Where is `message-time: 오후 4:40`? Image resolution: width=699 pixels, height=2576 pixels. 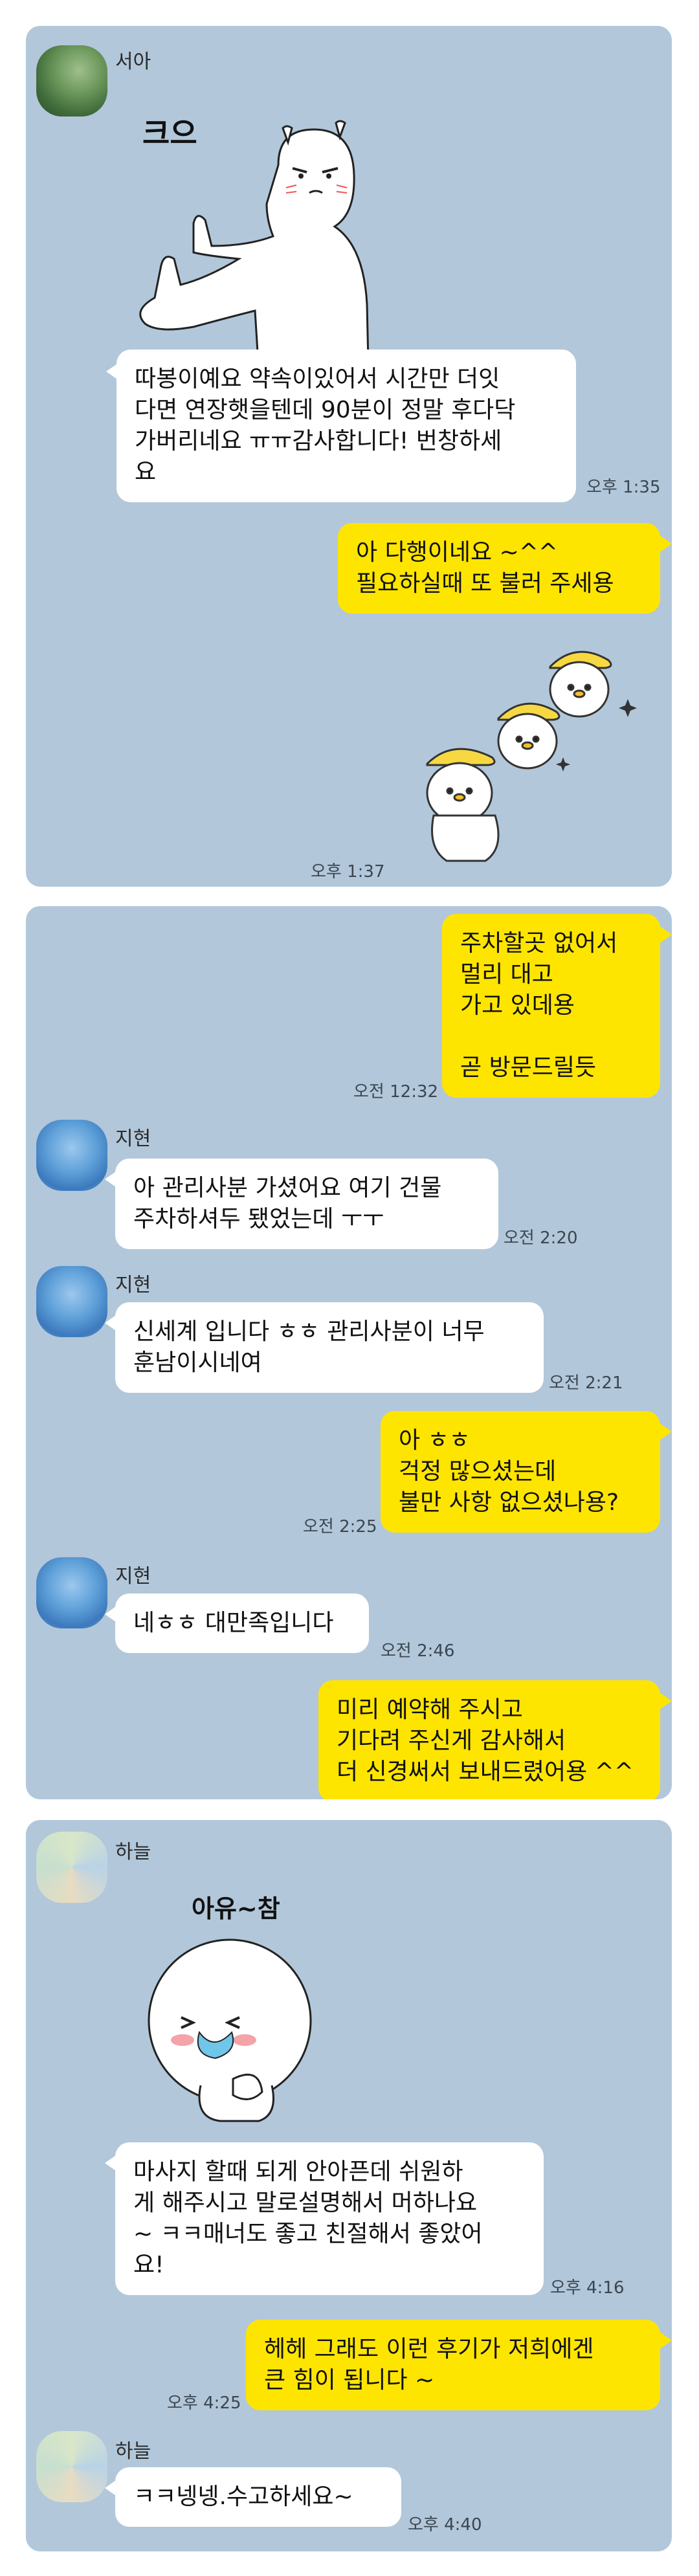
message-time: 오후 4:40 is located at coordinates (445, 2525).